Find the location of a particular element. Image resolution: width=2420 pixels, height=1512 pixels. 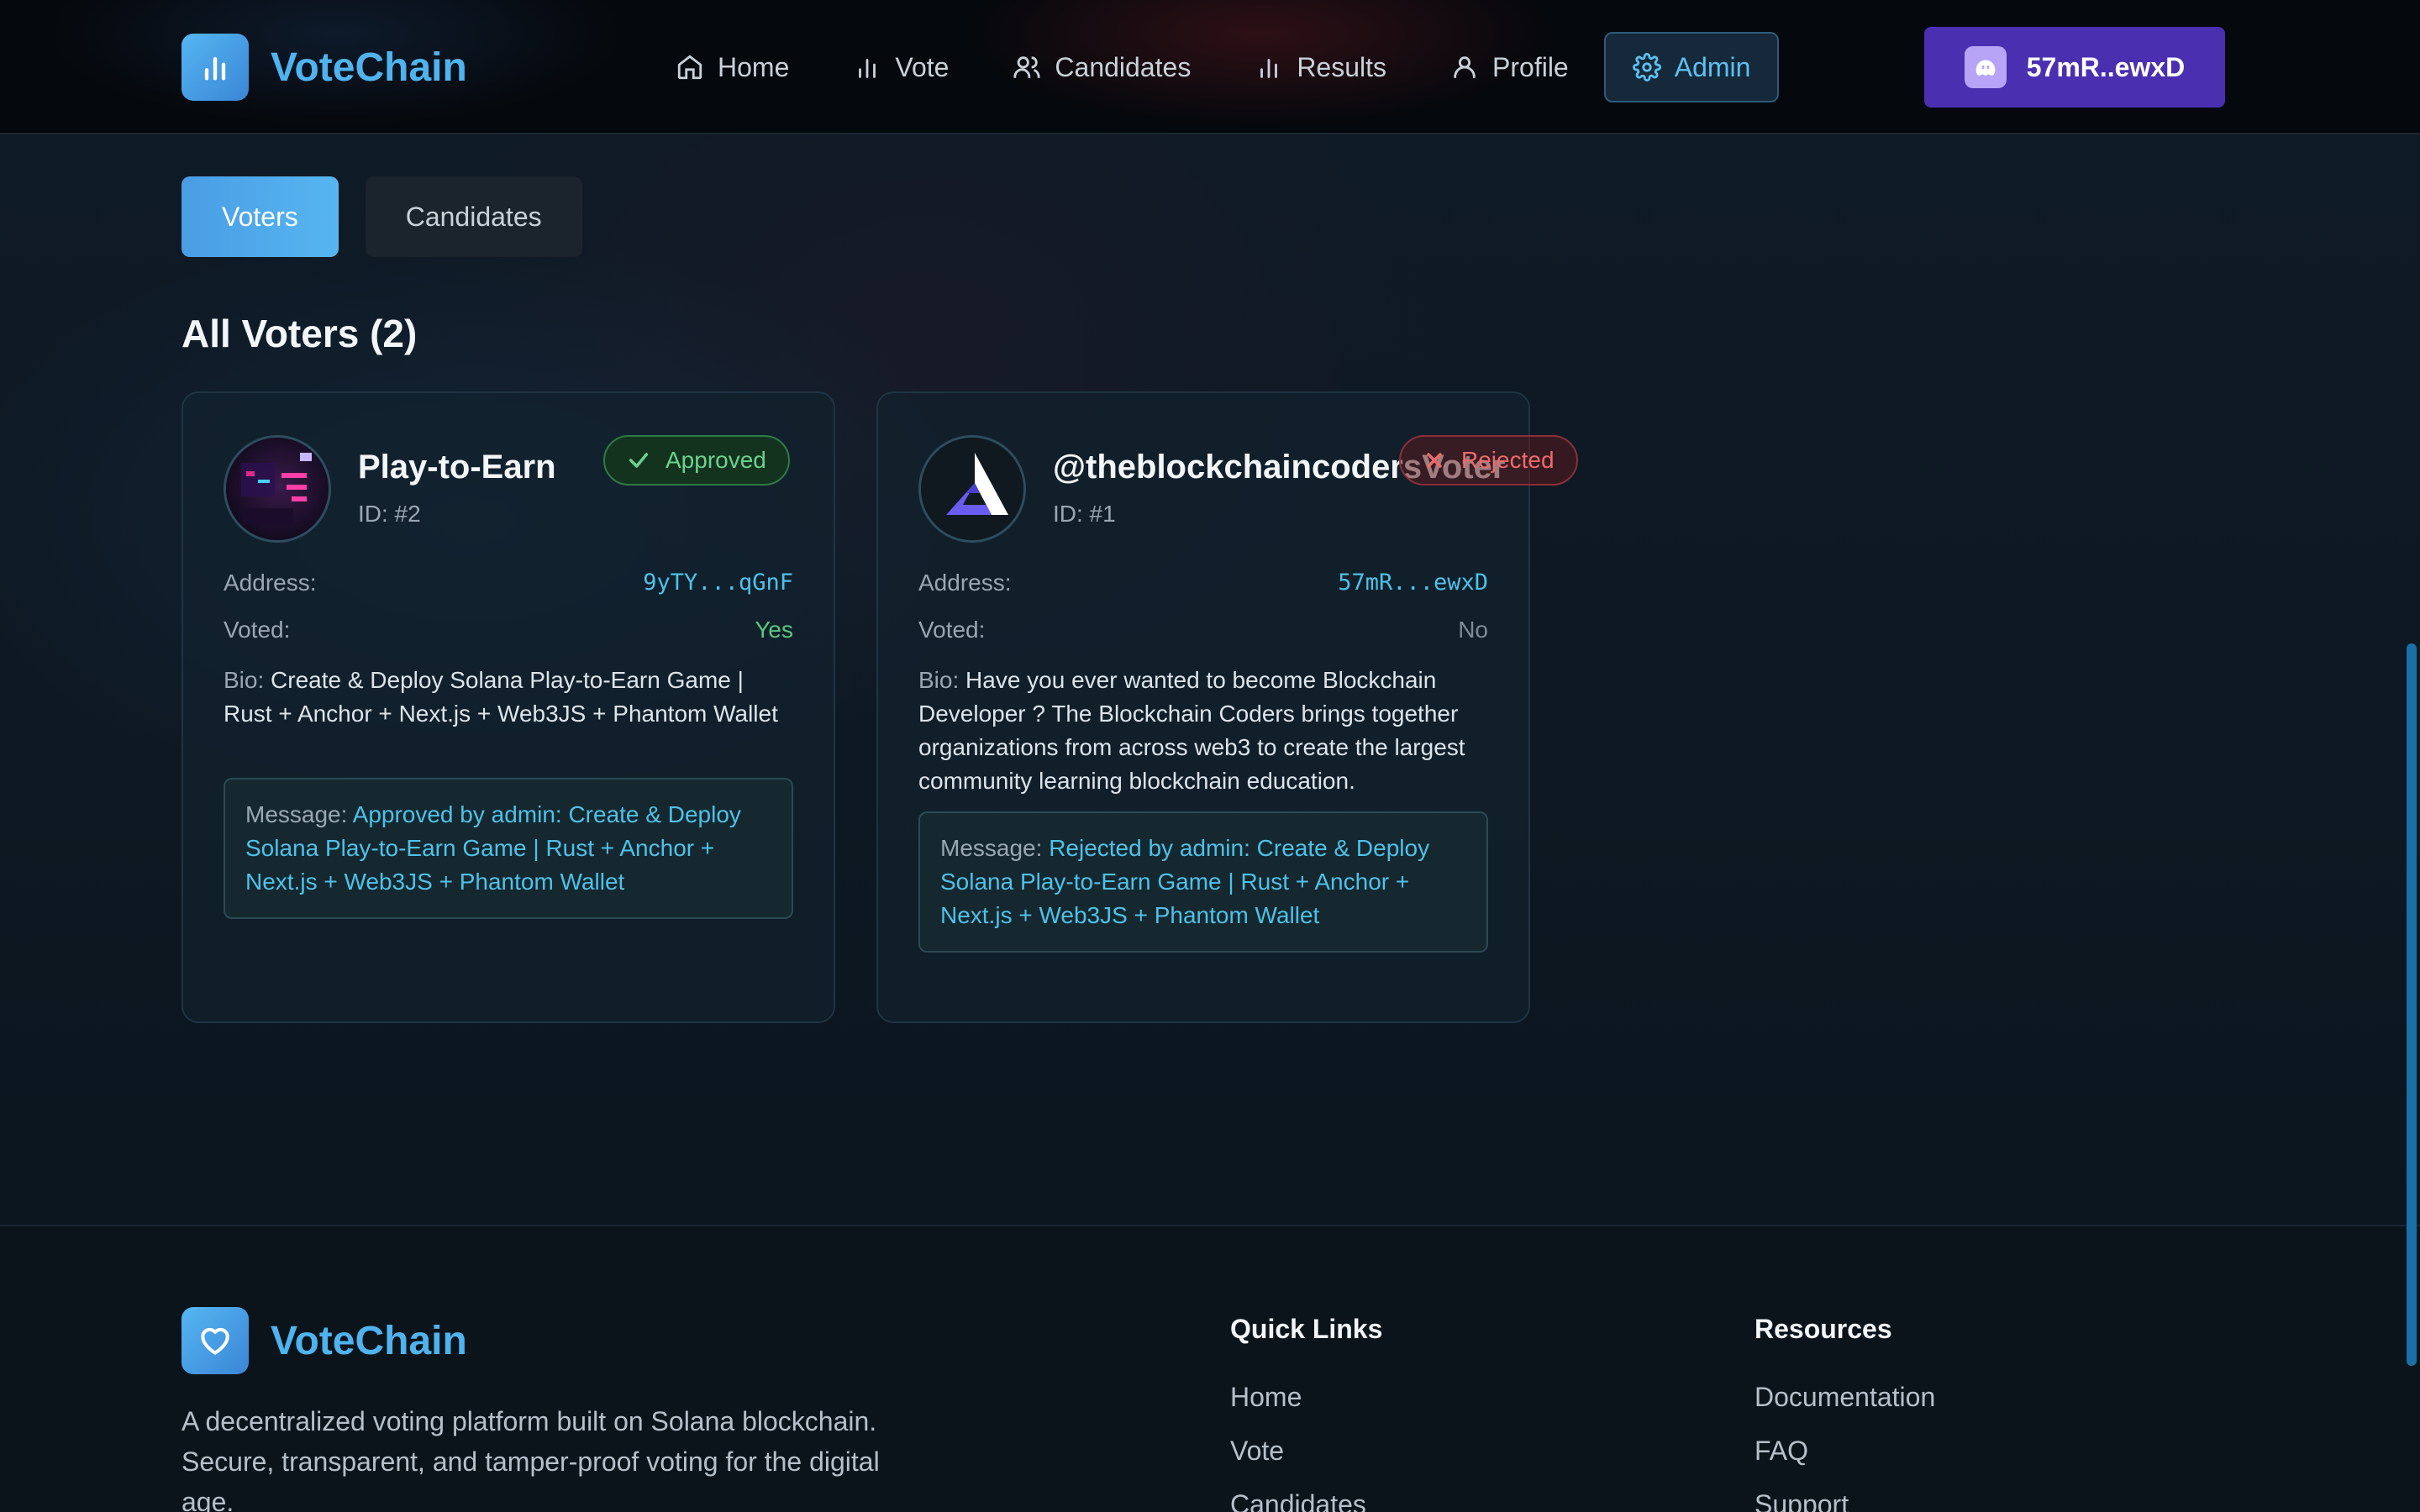

nav-home: Home is located at coordinates (733, 67).